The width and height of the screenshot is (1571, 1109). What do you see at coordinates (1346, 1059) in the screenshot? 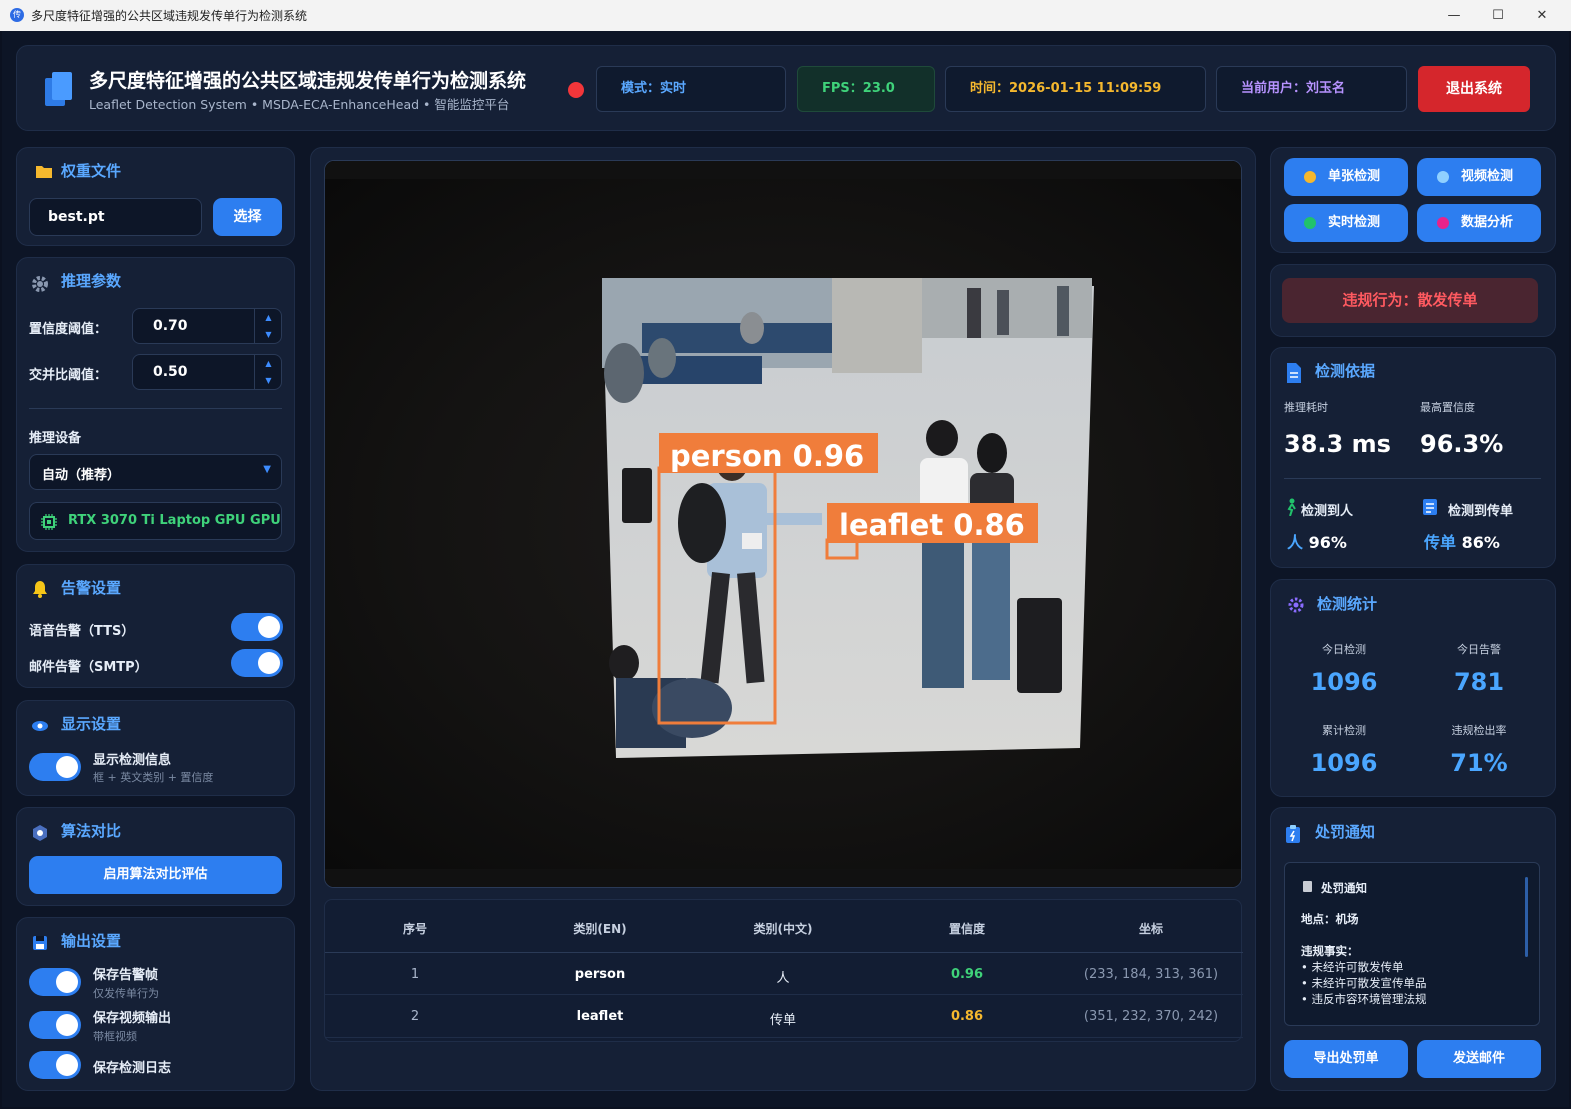
I see `export-penalty-button: 导出处罚单` at bounding box center [1346, 1059].